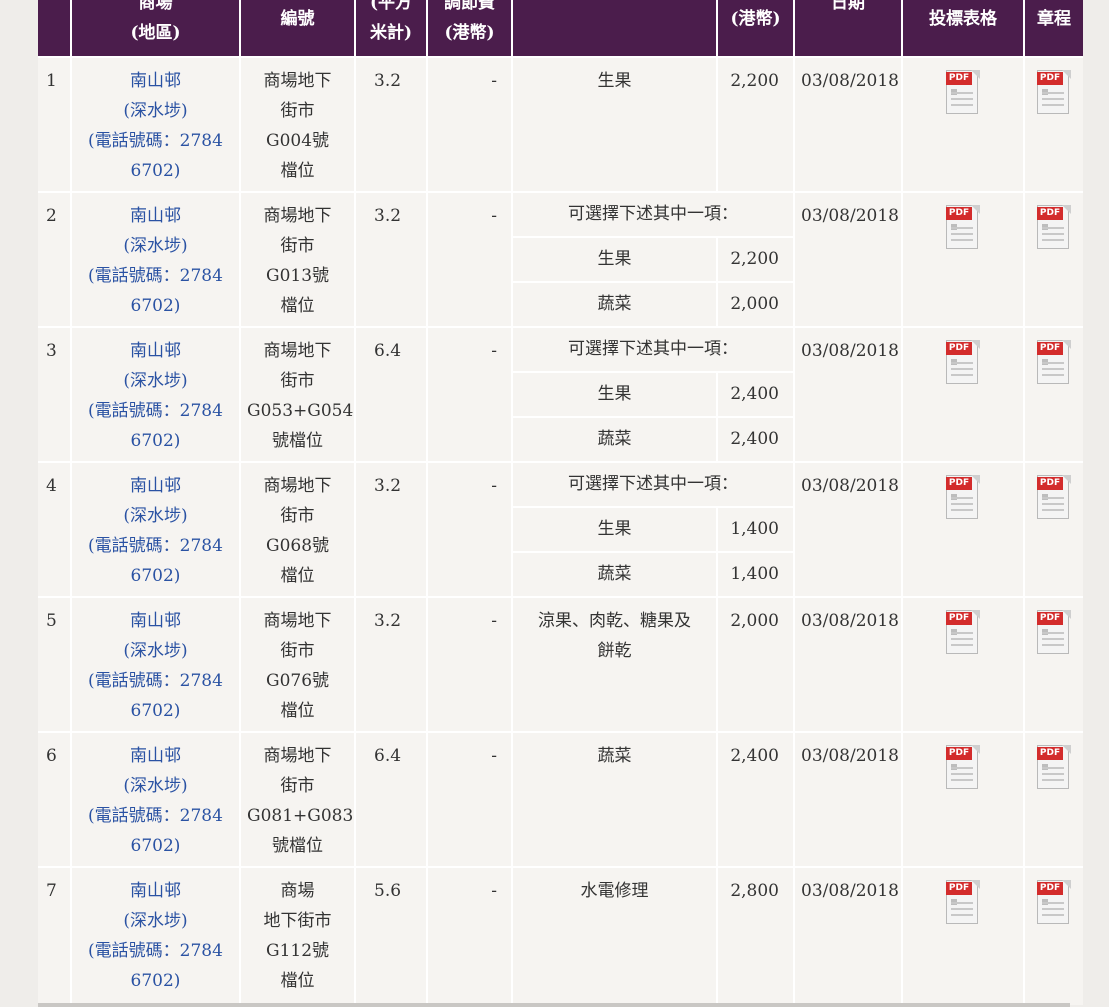  What do you see at coordinates (54, 259) in the screenshot?
I see `row-number: 2` at bounding box center [54, 259].